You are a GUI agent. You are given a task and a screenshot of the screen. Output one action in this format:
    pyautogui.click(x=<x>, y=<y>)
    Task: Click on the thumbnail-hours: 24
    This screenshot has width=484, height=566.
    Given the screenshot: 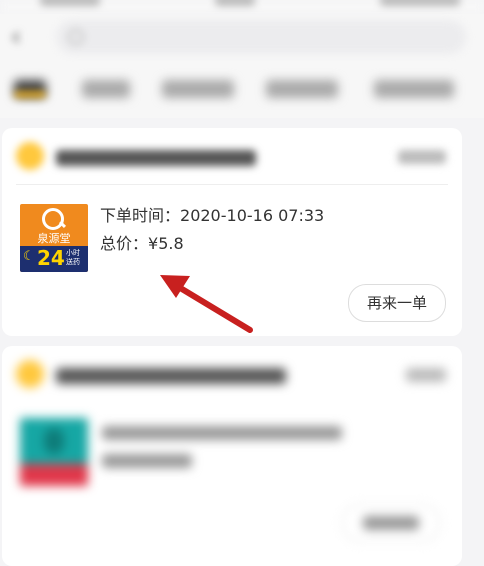 What is the action you would take?
    pyautogui.click(x=51, y=258)
    